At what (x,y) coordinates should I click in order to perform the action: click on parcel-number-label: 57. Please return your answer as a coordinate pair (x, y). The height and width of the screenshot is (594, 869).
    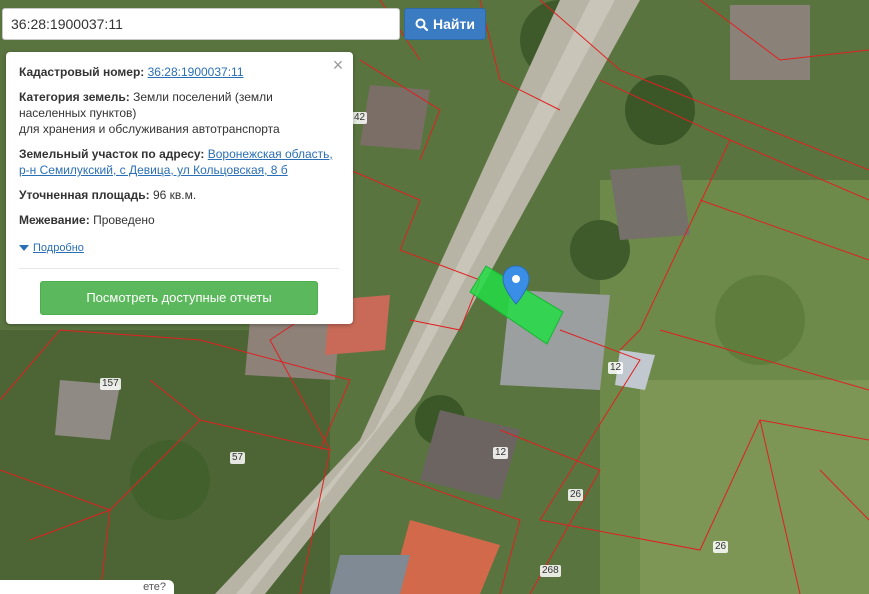
    Looking at the image, I should click on (238, 458).